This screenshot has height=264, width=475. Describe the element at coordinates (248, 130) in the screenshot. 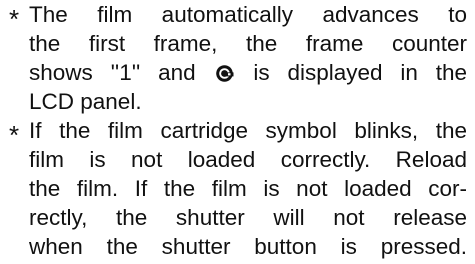

I see `paragraph-2-line-1: If the film cartridge symbol blinks, the` at that location.